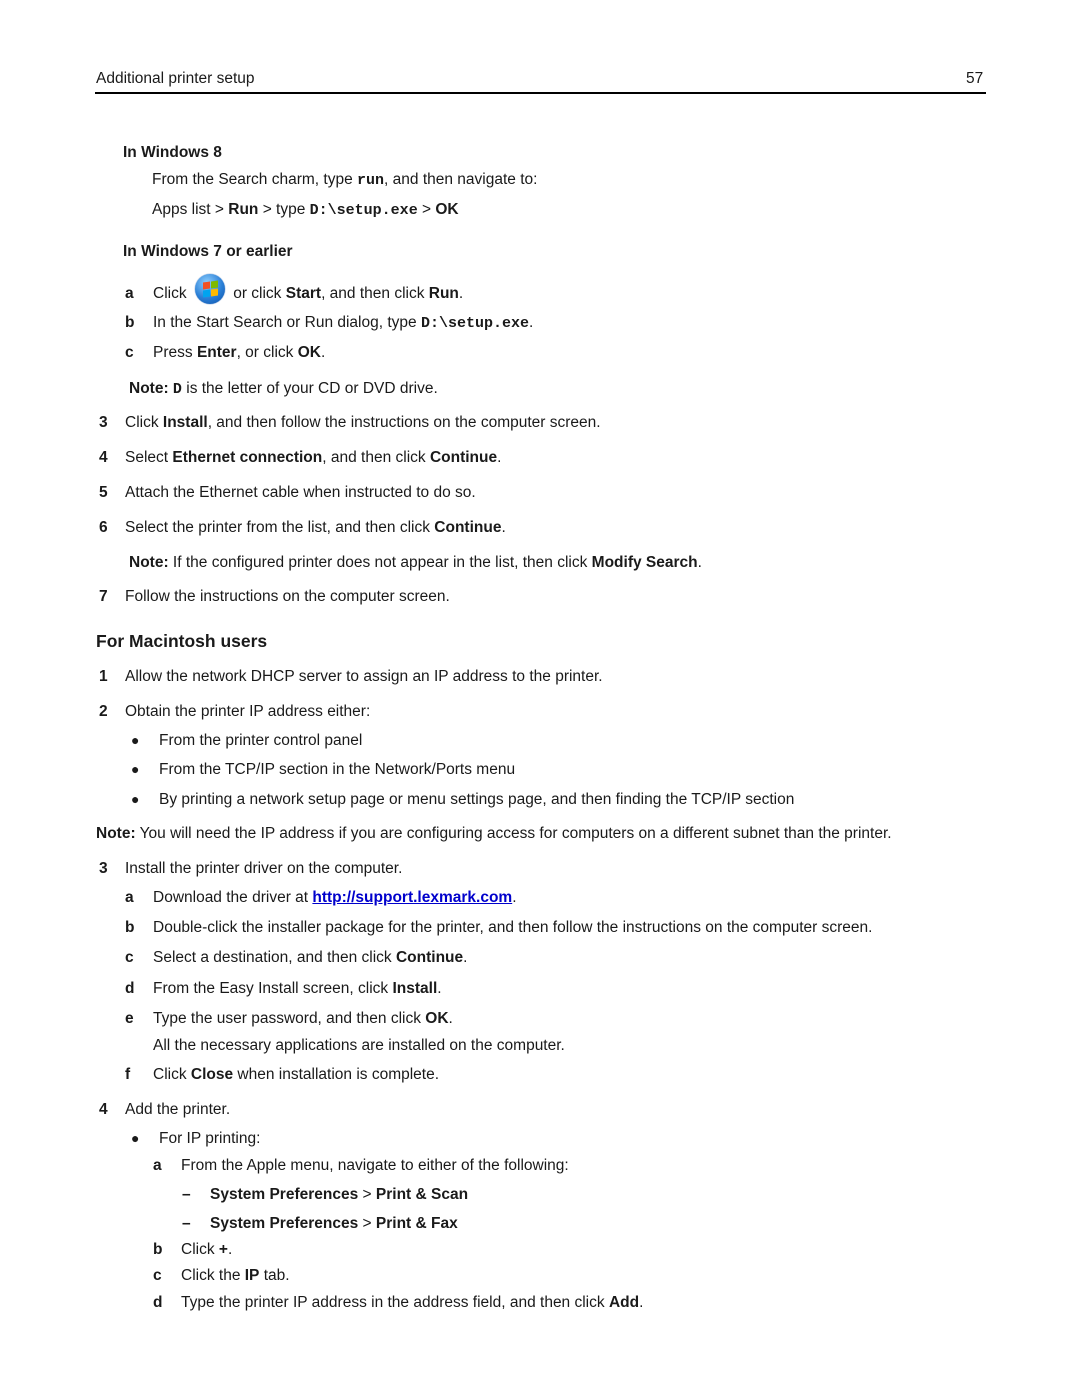  Describe the element at coordinates (255, 179) in the screenshot. I see `text: From the Search charm, type` at that location.